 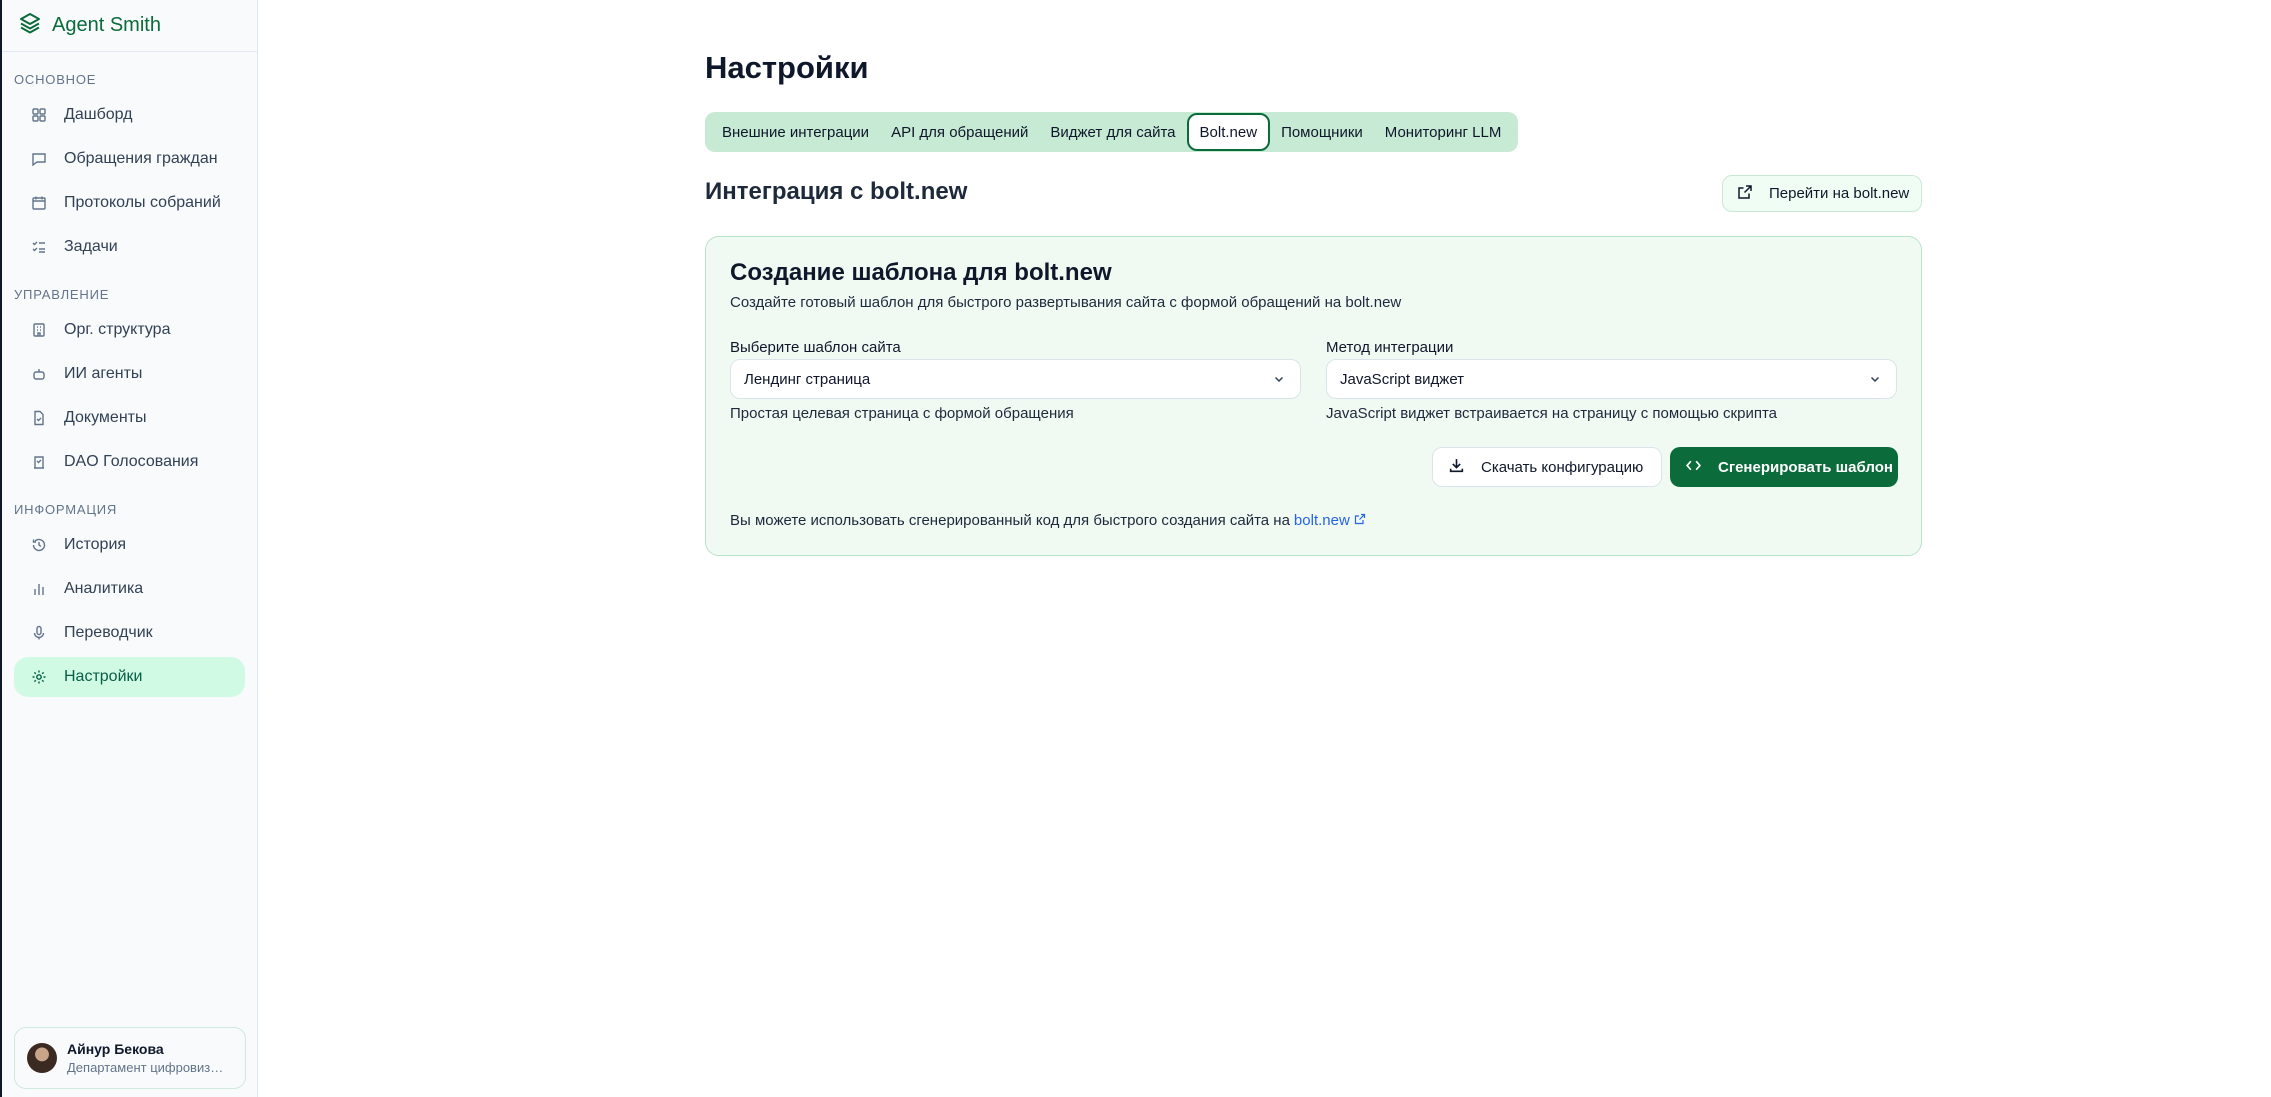 What do you see at coordinates (1839, 193) in the screenshot?
I see `goto-bolt-label: Перейти на bolt.new` at bounding box center [1839, 193].